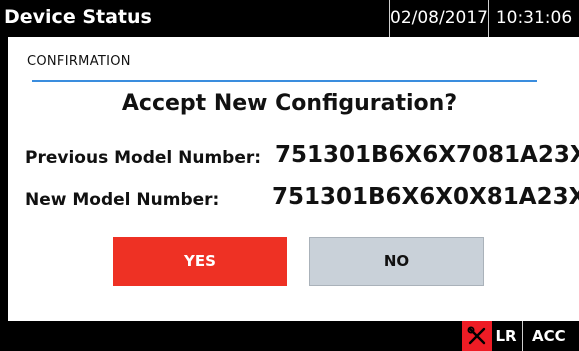  I want to click on section-divider, so click(284, 81).